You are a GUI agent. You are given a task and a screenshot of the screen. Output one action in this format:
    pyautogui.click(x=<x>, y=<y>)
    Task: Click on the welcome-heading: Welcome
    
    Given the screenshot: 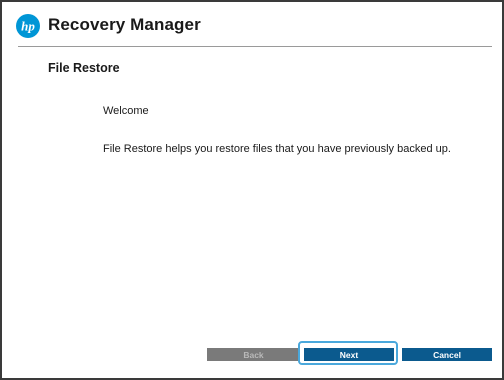 What is the action you would take?
    pyautogui.click(x=126, y=111)
    